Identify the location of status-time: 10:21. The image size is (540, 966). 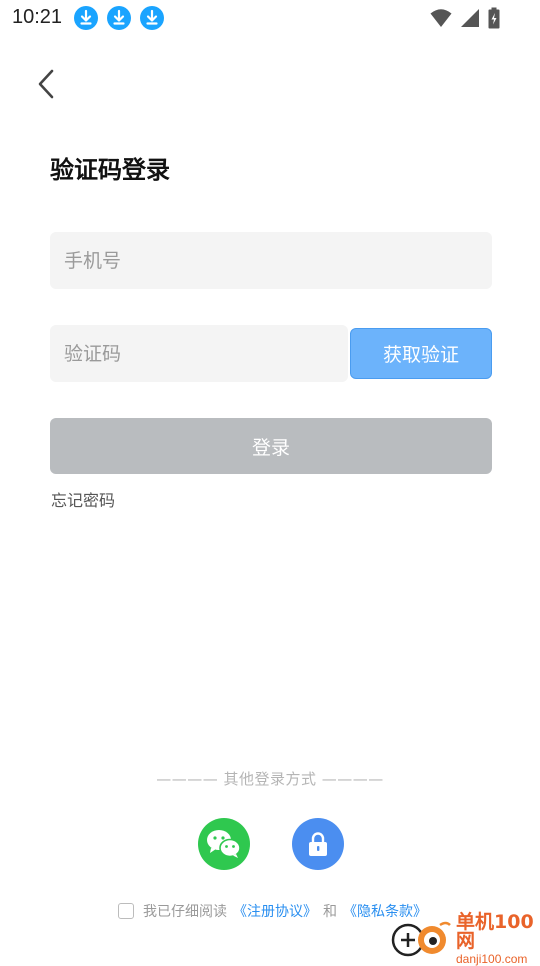
(37, 17).